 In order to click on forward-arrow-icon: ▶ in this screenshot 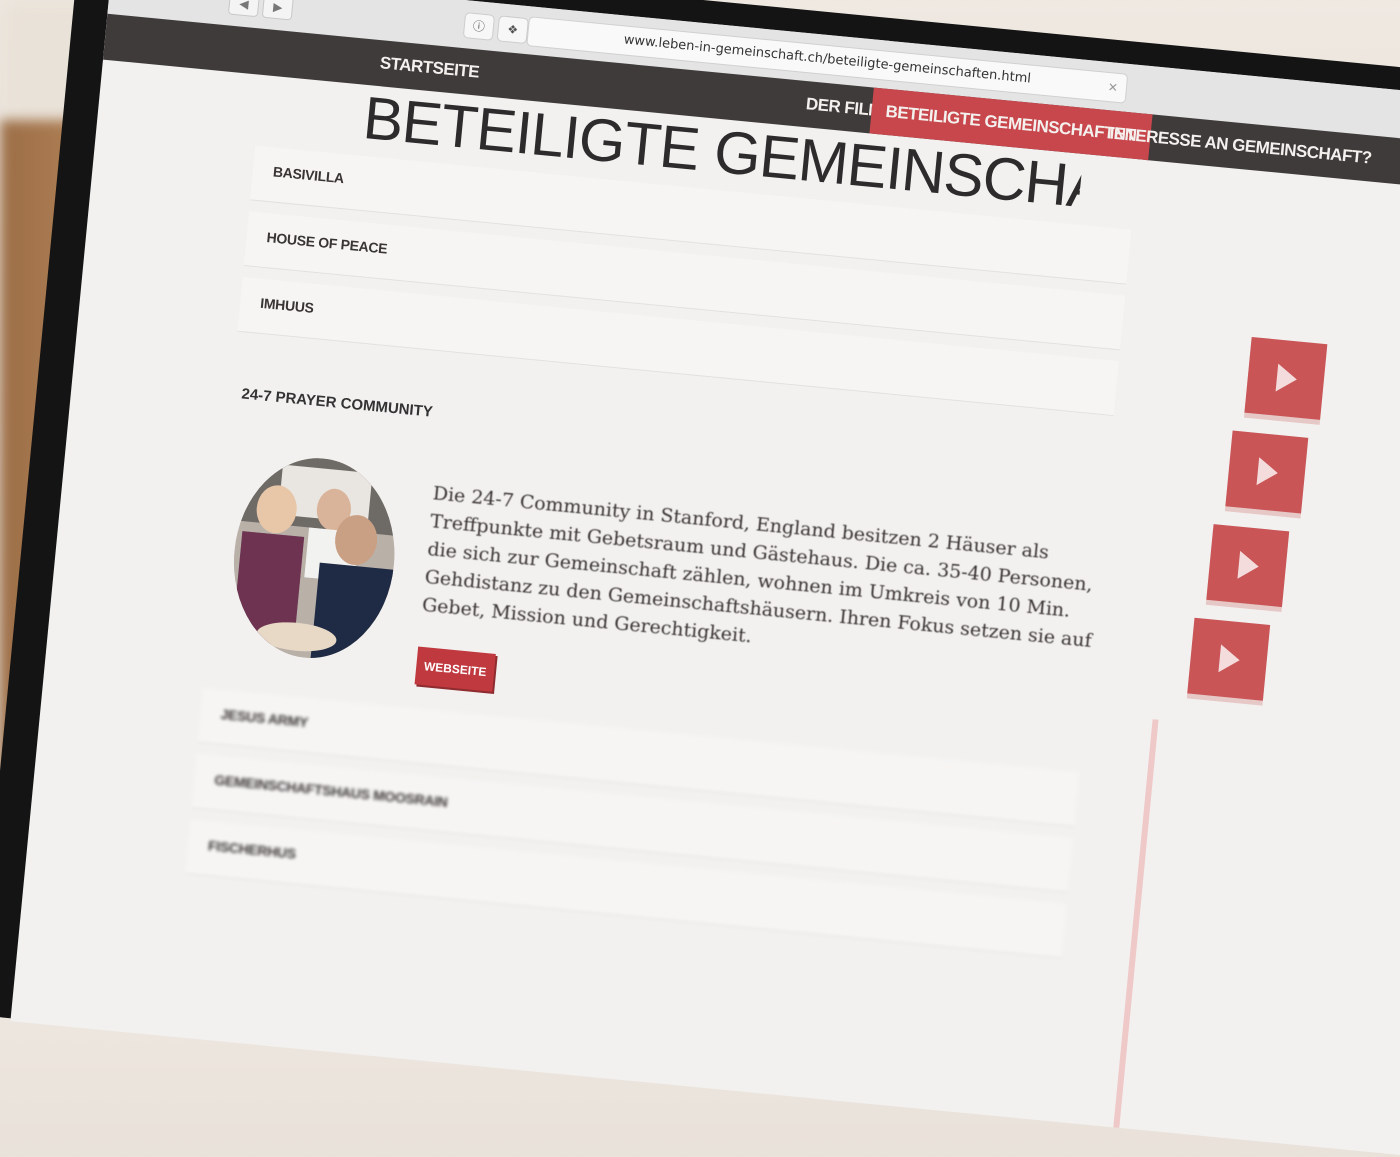, I will do `click(277, 10)`.